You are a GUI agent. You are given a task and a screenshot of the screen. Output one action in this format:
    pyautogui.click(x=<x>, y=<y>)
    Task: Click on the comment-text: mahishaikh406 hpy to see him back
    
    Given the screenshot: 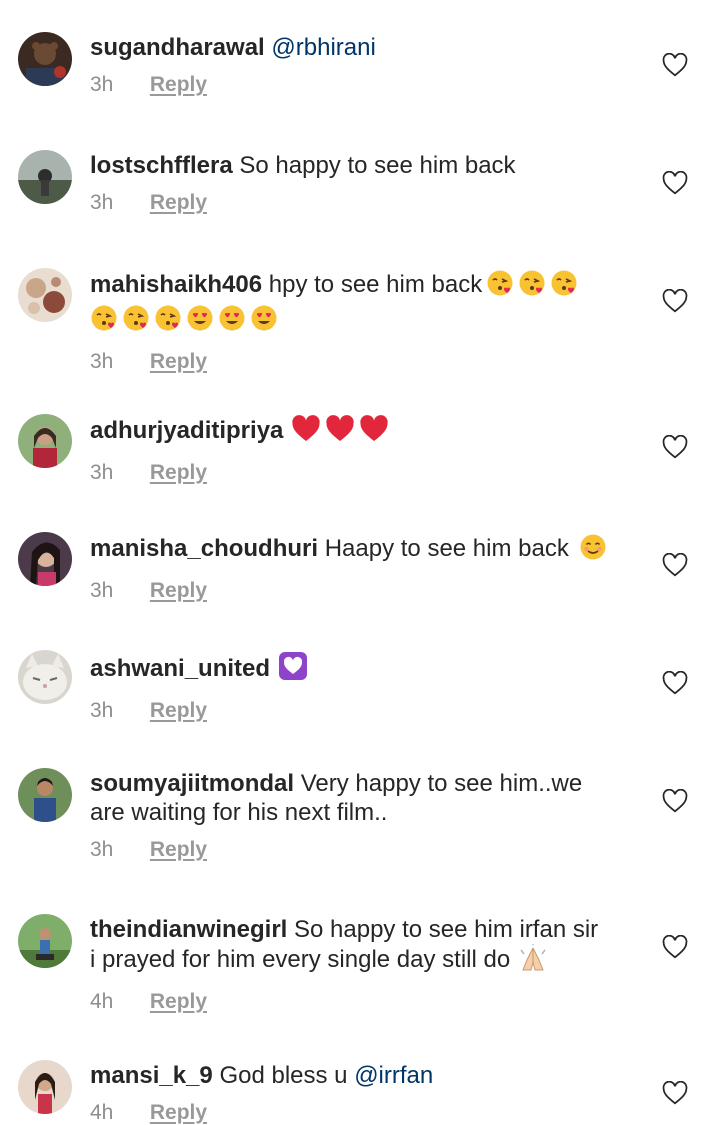 What is the action you would take?
    pyautogui.click(x=360, y=286)
    